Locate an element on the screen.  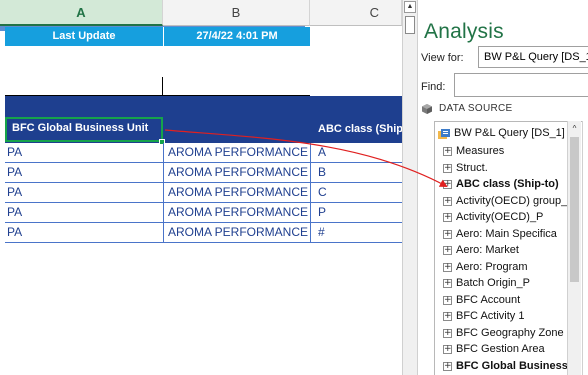
tree-item-label: BFC Activity 1 is located at coordinates (490, 316).